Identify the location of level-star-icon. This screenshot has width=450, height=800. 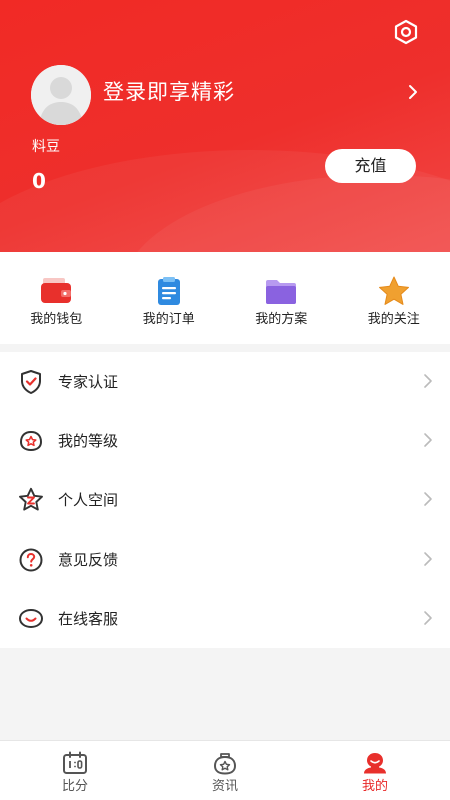
(31, 441).